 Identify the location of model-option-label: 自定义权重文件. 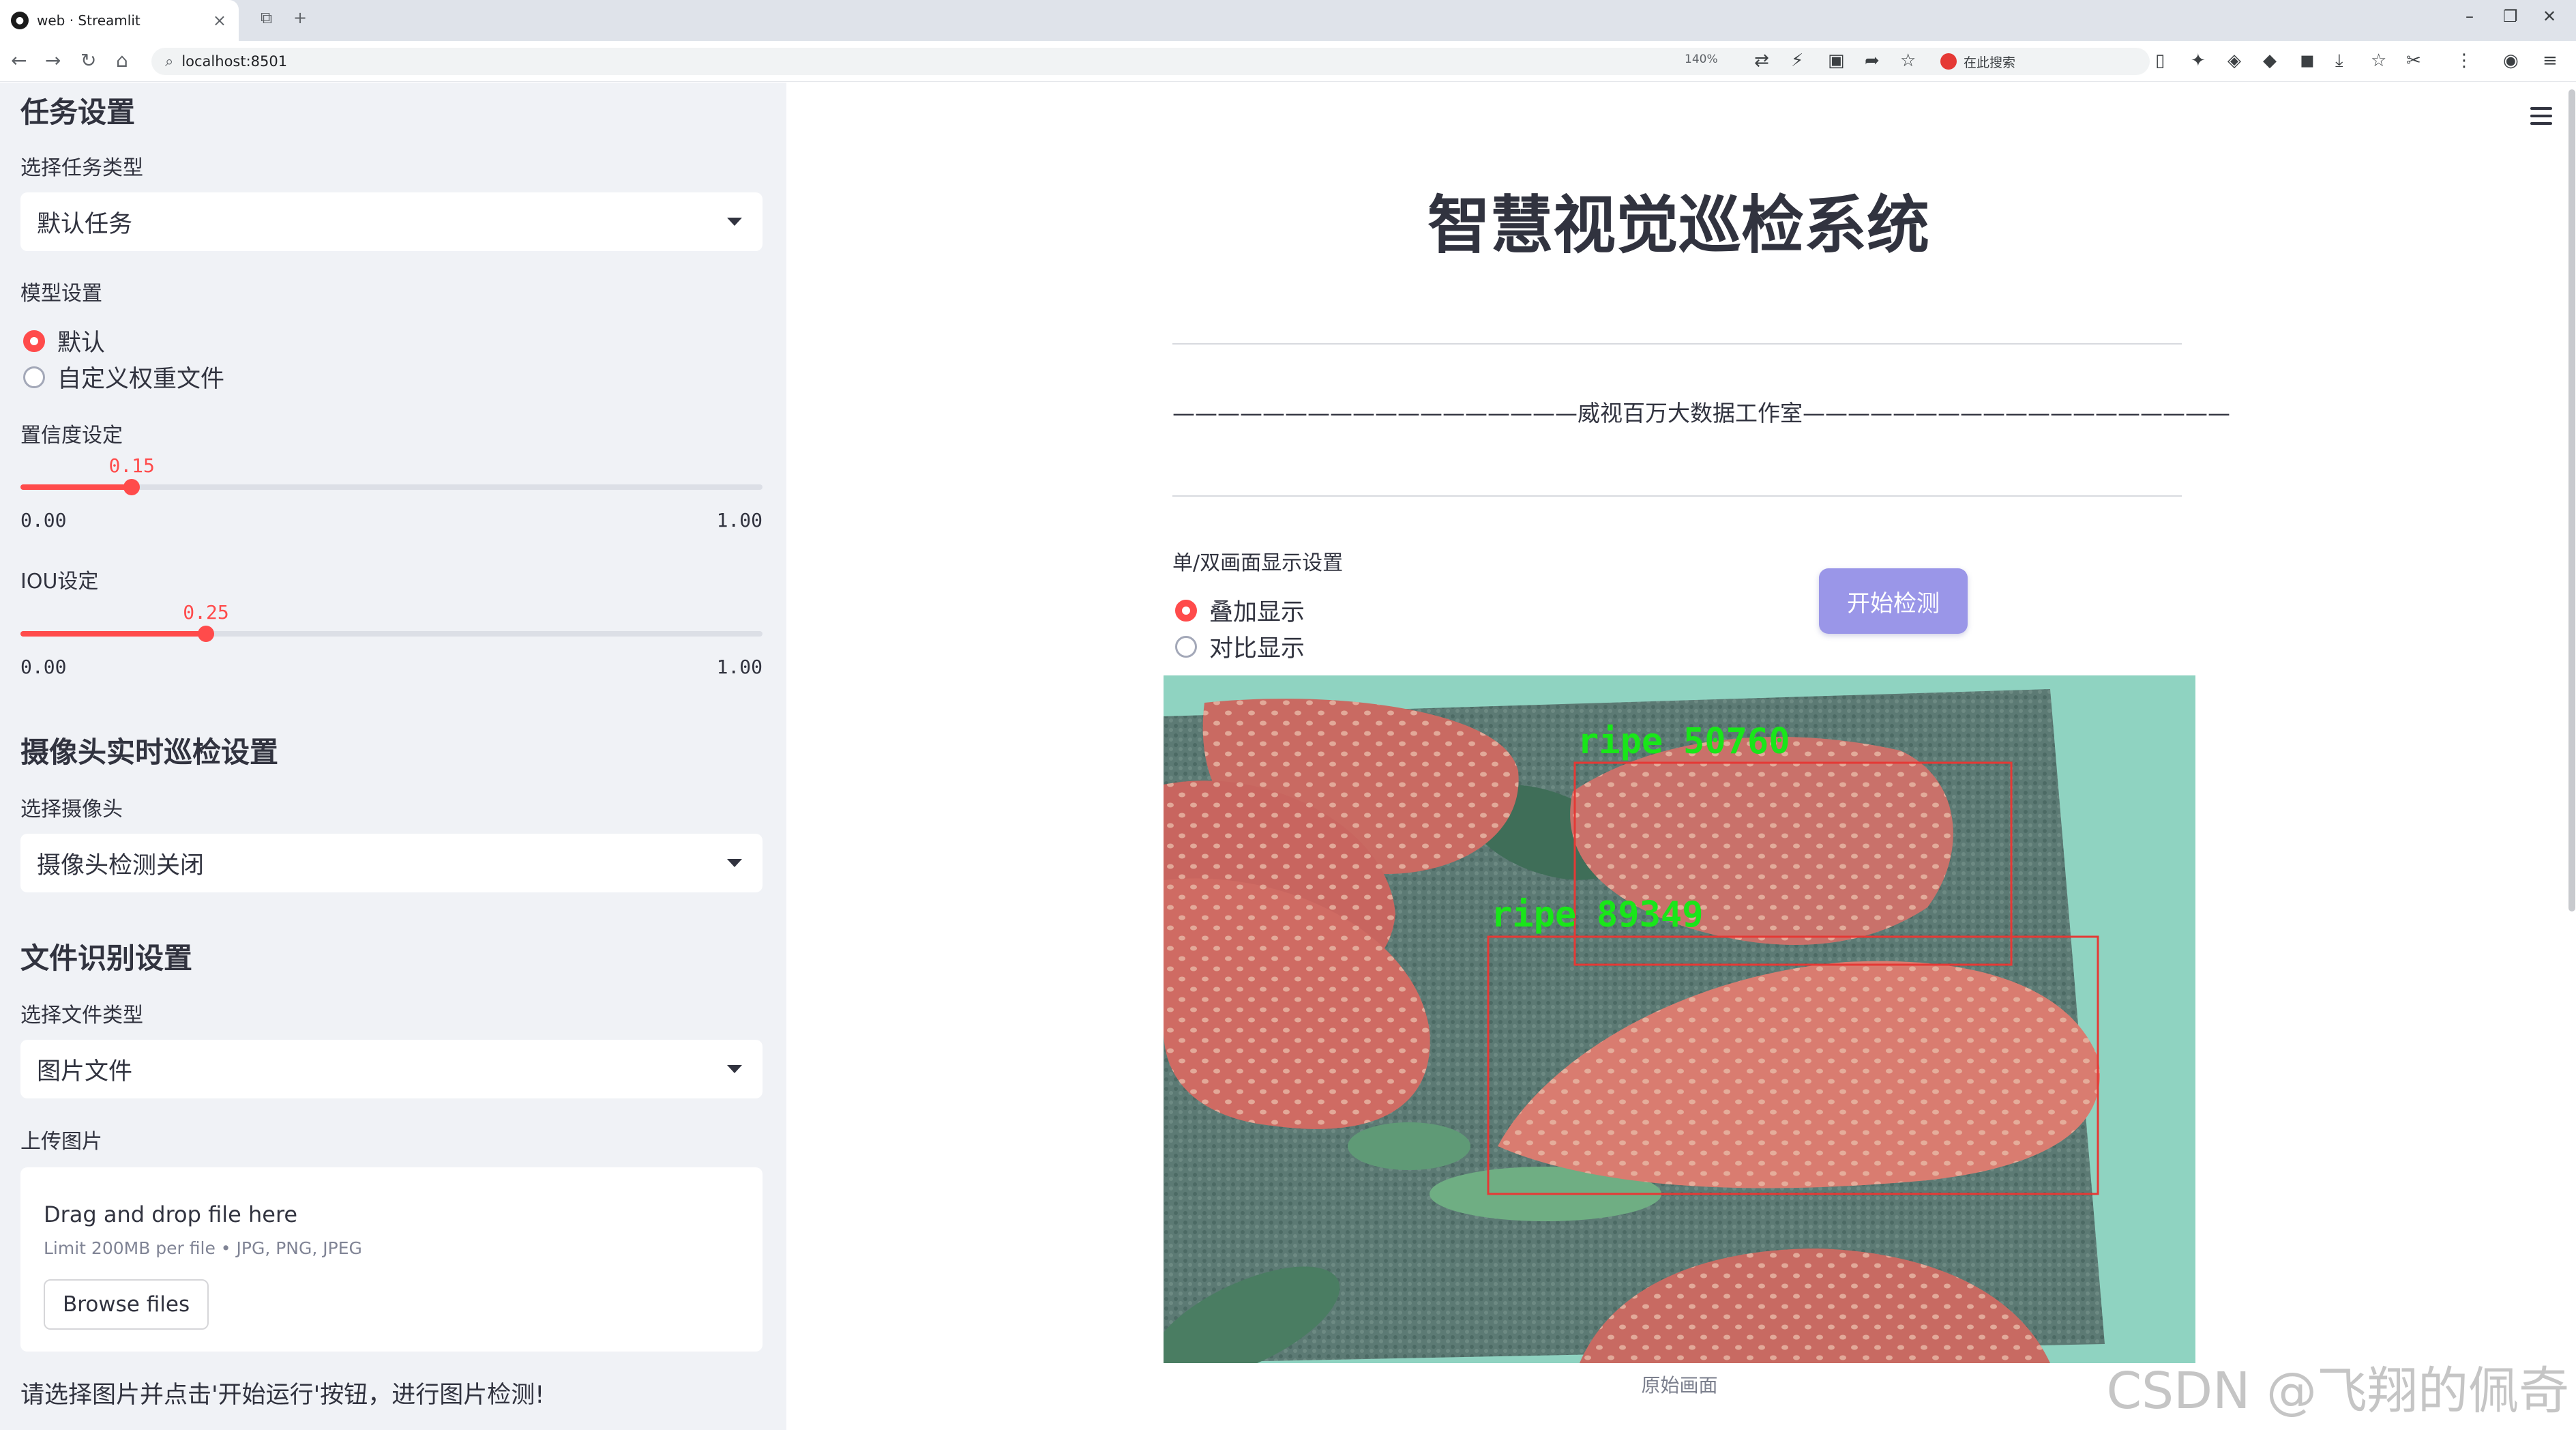
(141, 380).